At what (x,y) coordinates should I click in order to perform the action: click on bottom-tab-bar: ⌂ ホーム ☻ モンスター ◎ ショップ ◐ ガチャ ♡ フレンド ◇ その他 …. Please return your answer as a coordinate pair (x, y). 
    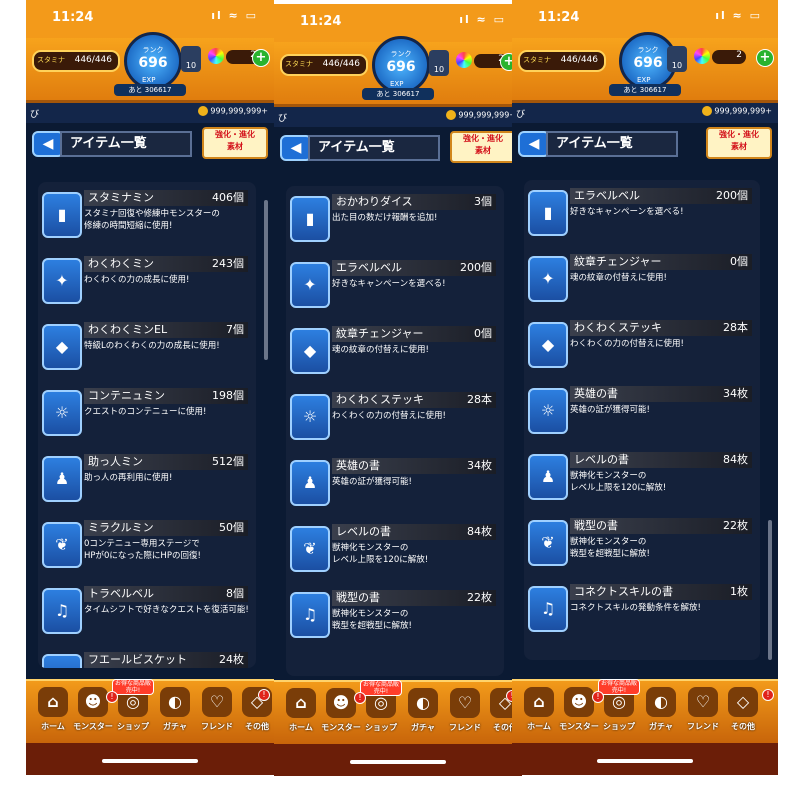
    Looking at the image, I should click on (645, 711).